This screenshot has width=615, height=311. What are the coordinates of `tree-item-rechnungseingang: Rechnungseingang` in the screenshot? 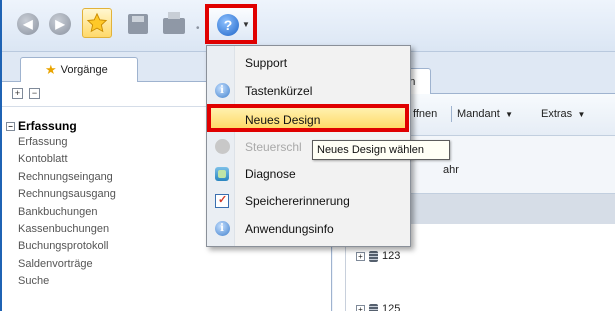 It's located at (61, 177).